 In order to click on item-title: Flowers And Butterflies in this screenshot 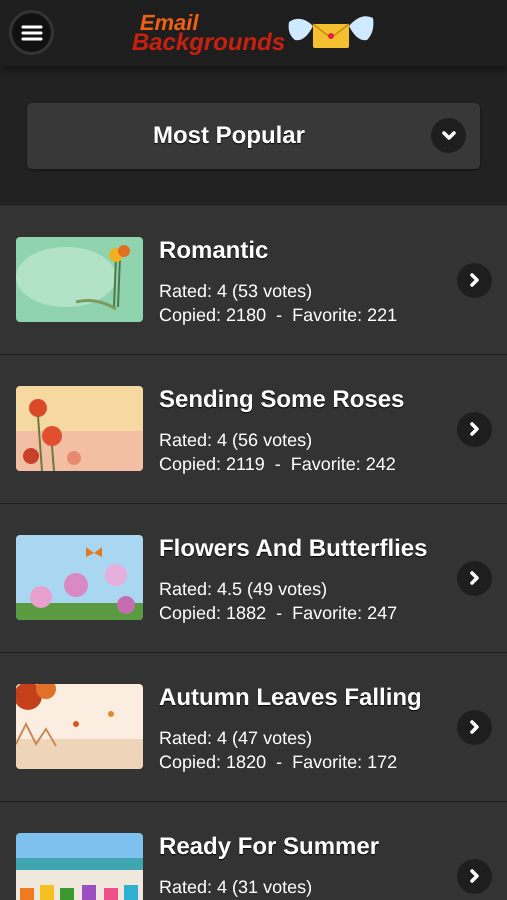, I will do `click(293, 549)`.